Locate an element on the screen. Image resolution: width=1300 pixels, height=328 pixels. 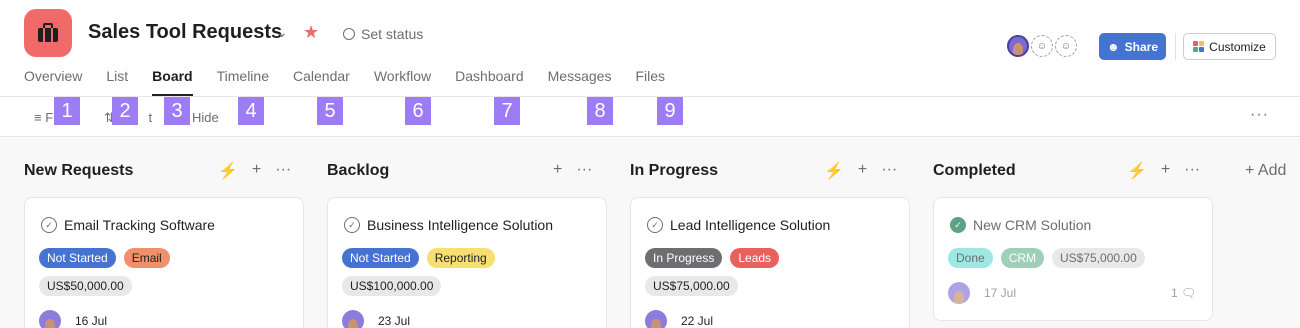
customize-button: Customize is located at coordinates (1229, 46).